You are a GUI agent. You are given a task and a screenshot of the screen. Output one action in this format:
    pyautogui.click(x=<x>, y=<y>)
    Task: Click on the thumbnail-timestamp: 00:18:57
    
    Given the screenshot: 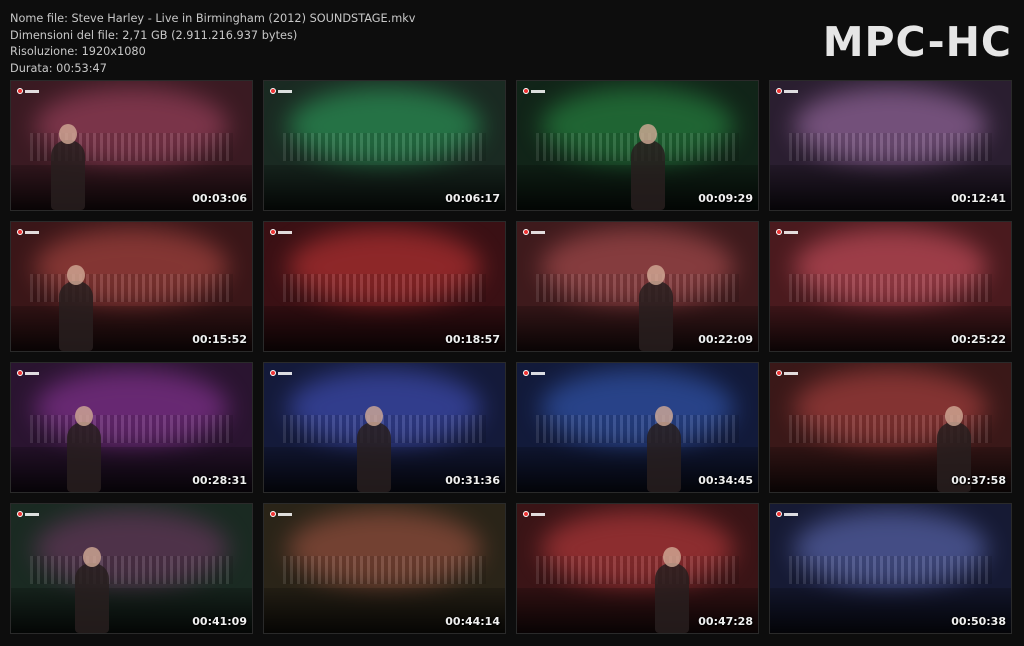 What is the action you would take?
    pyautogui.click(x=472, y=339)
    